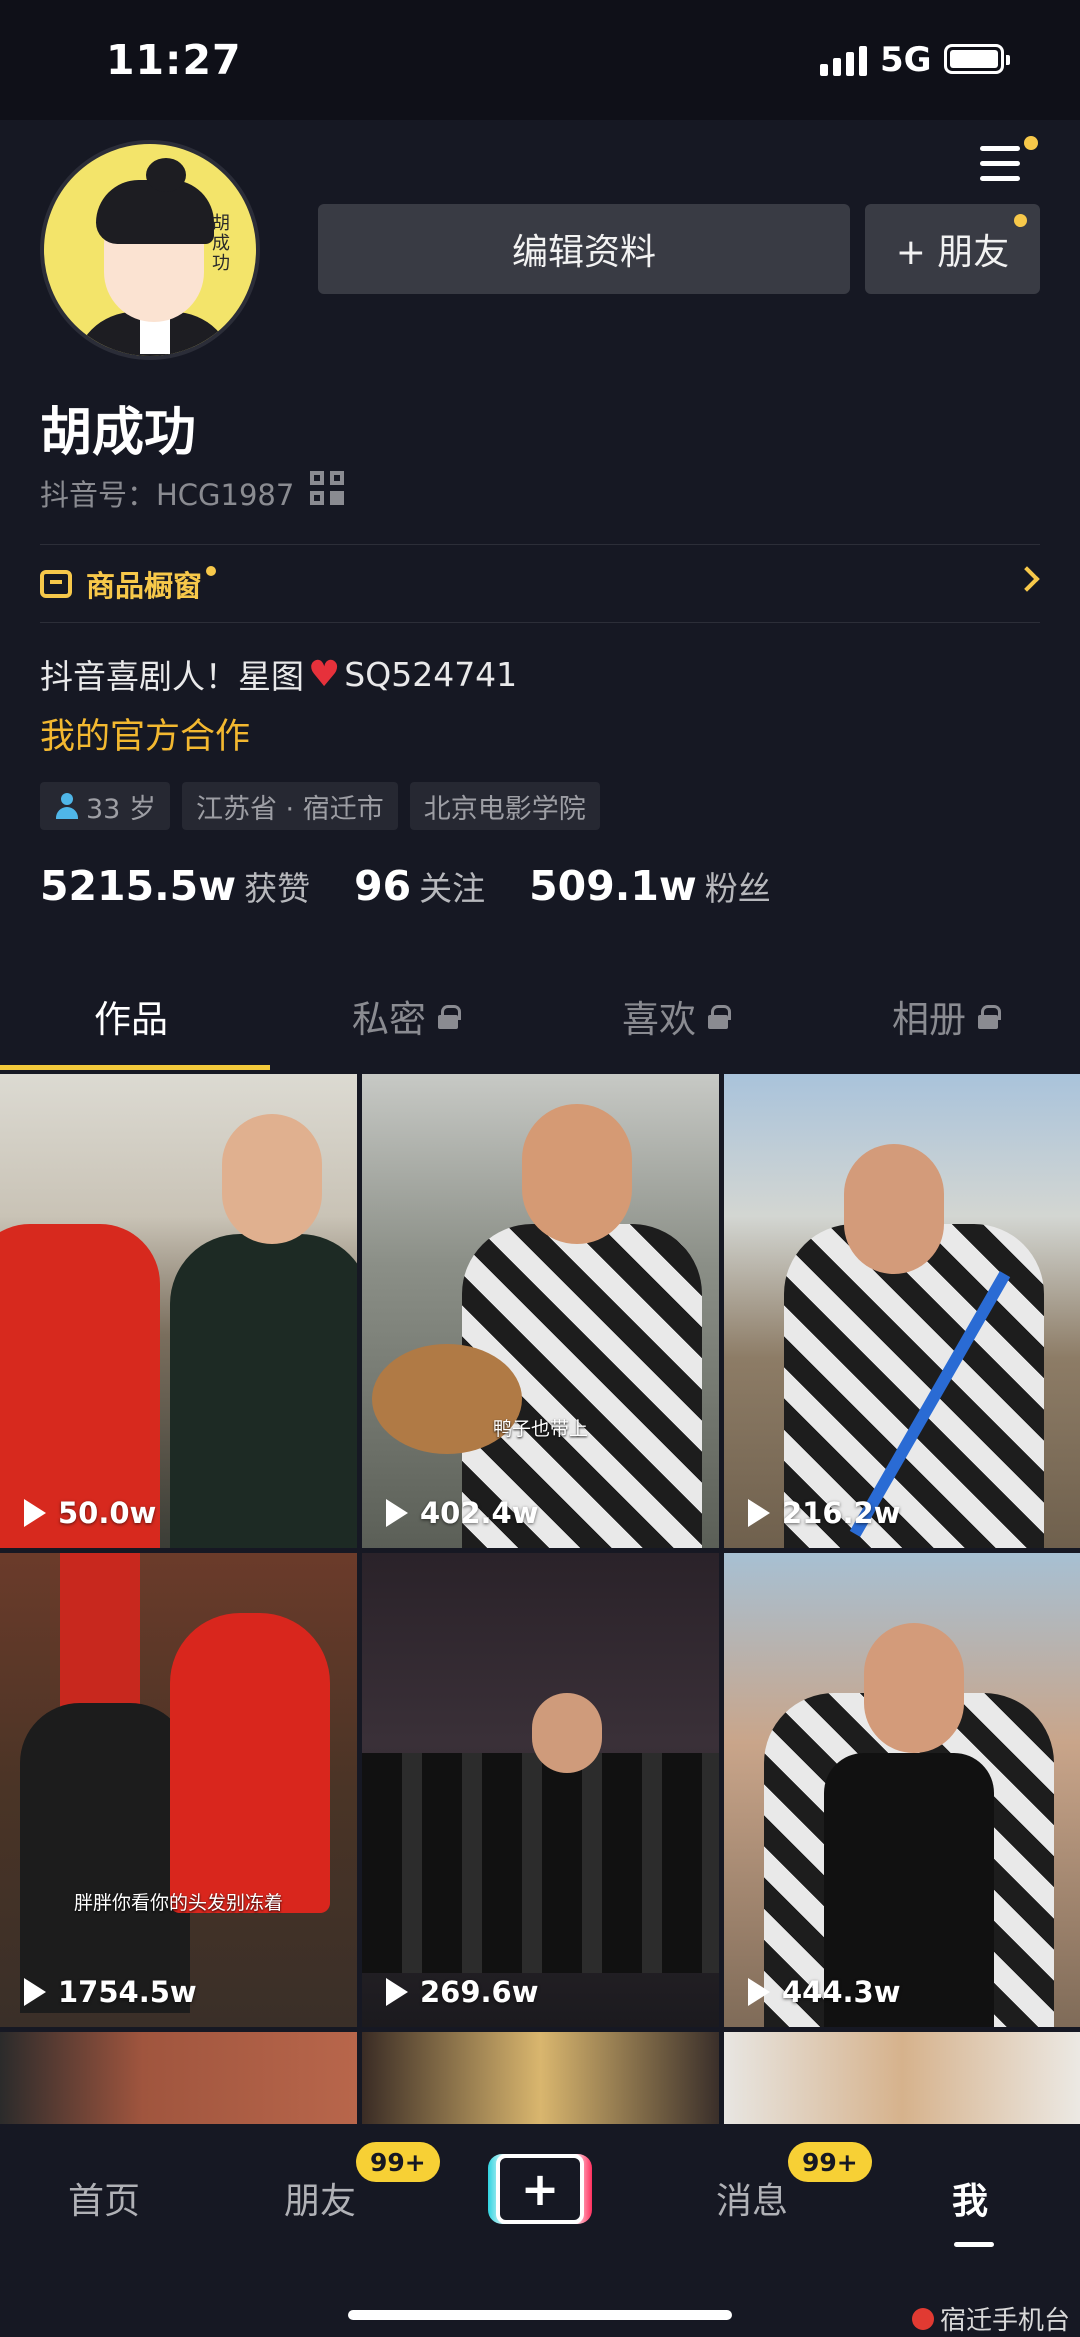  Describe the element at coordinates (738, 886) in the screenshot. I see `followers-label: 粉丝` at that location.